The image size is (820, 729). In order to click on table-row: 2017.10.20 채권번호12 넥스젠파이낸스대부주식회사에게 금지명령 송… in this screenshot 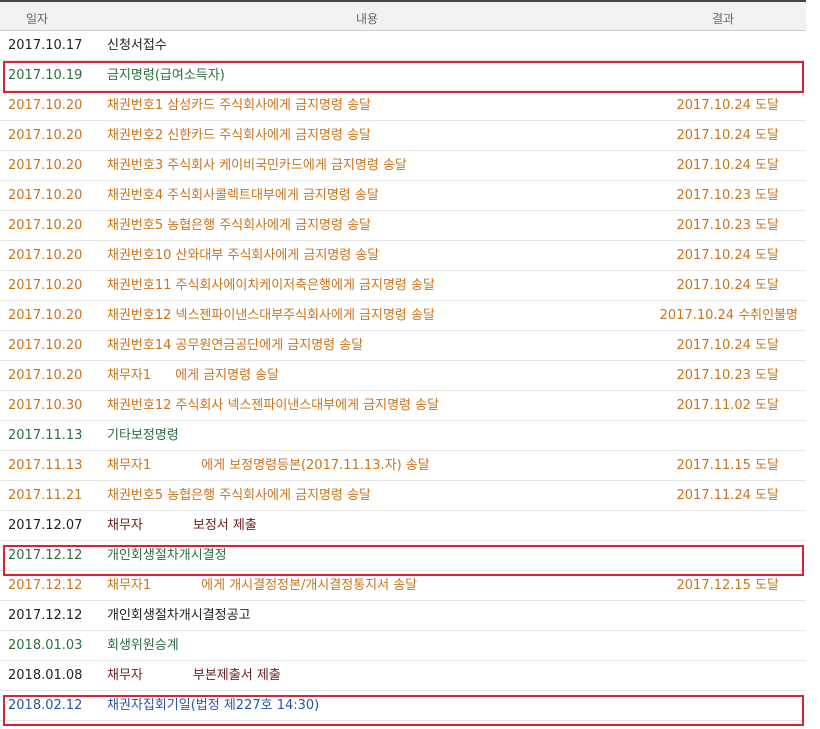, I will do `click(403, 316)`.